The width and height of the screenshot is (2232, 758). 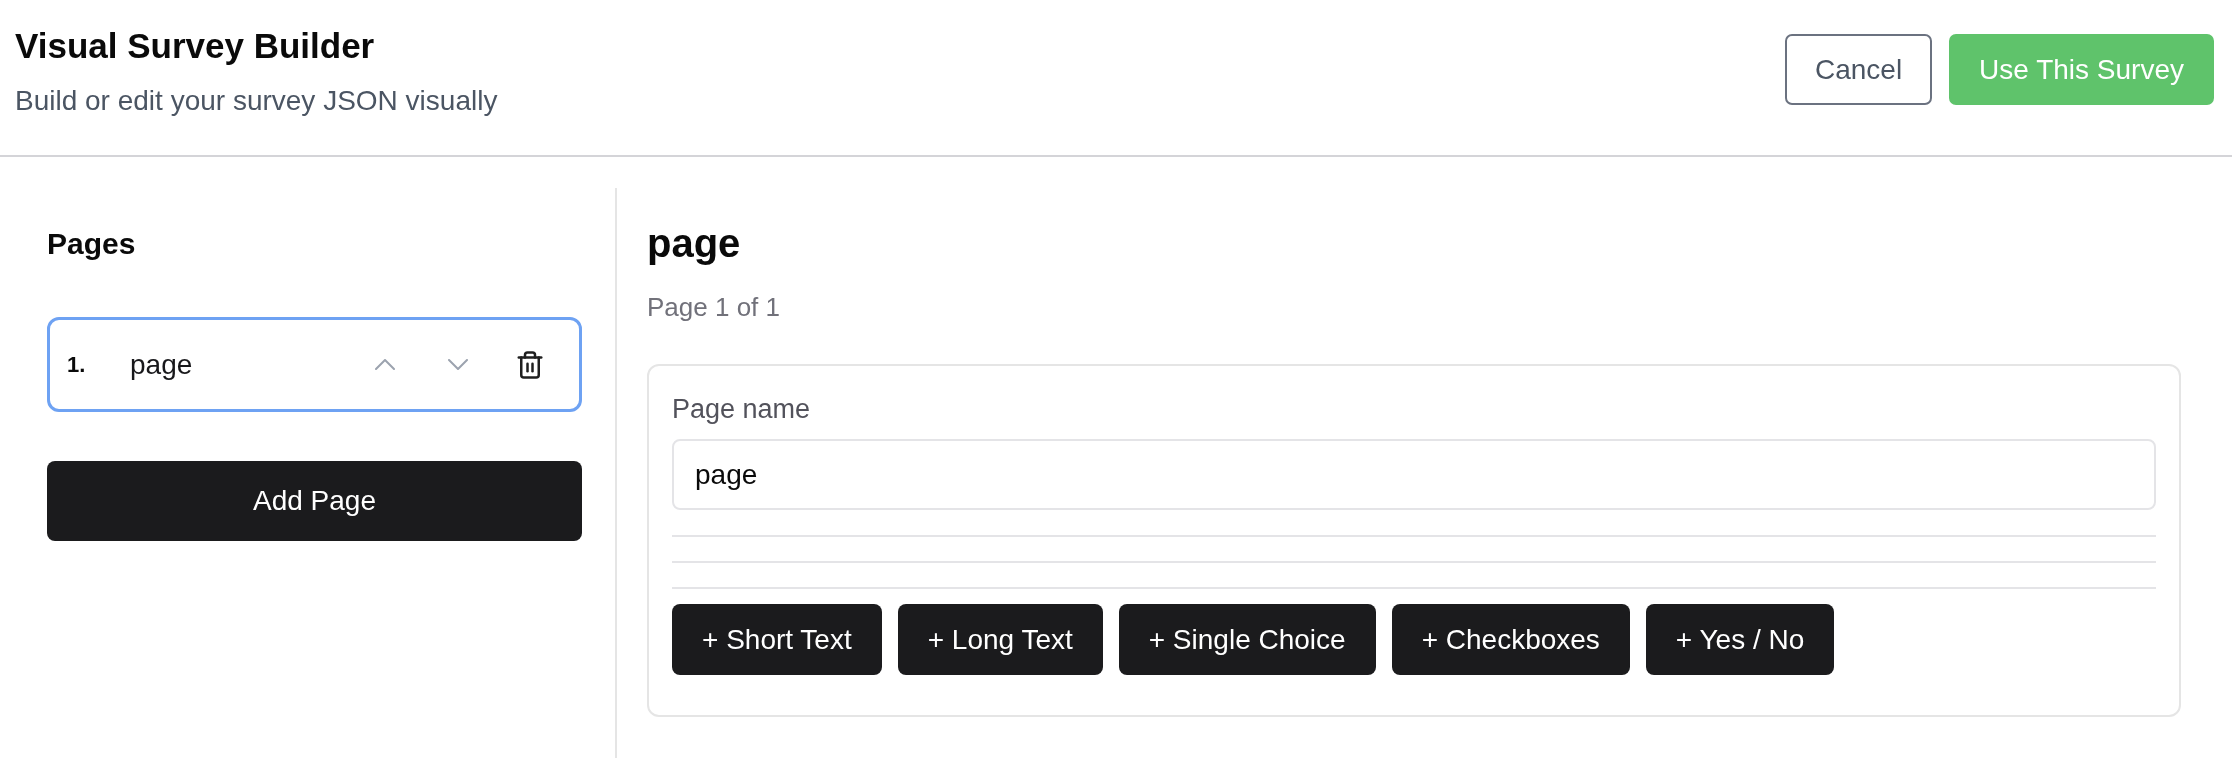 What do you see at coordinates (714, 307) in the screenshot?
I see `page-position: Page 1 of 1` at bounding box center [714, 307].